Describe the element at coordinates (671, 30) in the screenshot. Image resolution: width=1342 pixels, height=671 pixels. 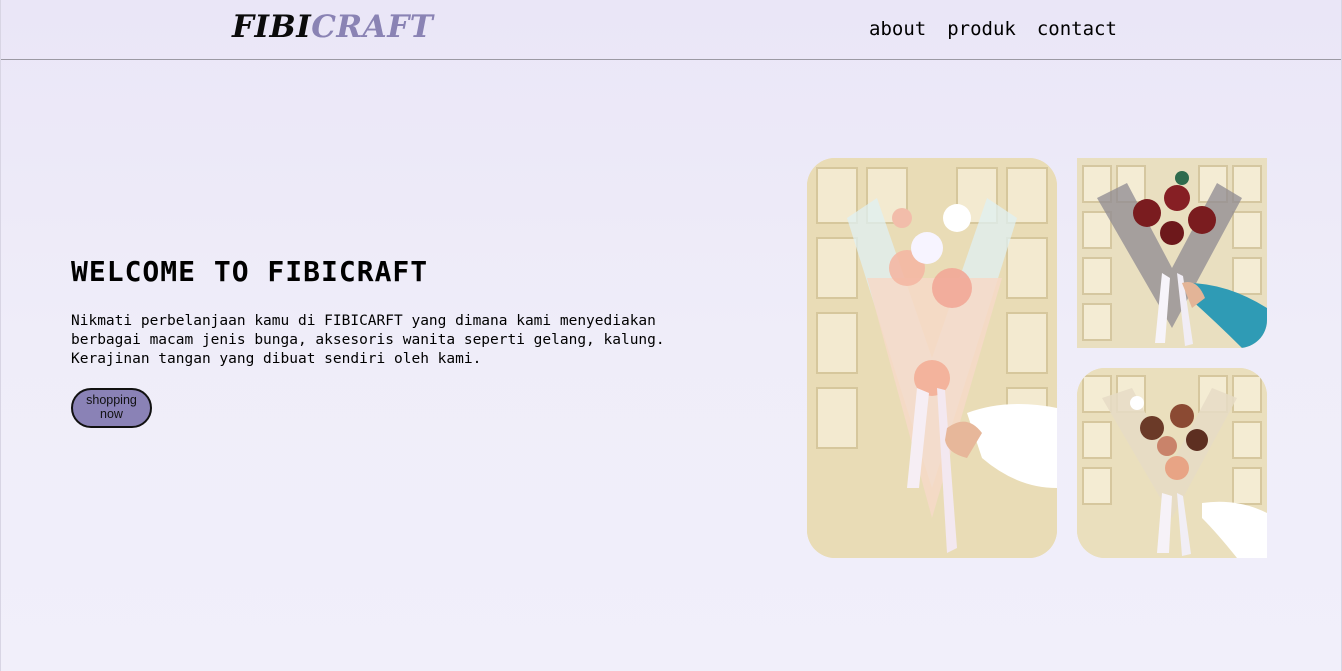
I see `navbar: FIBICRAFT about produk contact` at that location.